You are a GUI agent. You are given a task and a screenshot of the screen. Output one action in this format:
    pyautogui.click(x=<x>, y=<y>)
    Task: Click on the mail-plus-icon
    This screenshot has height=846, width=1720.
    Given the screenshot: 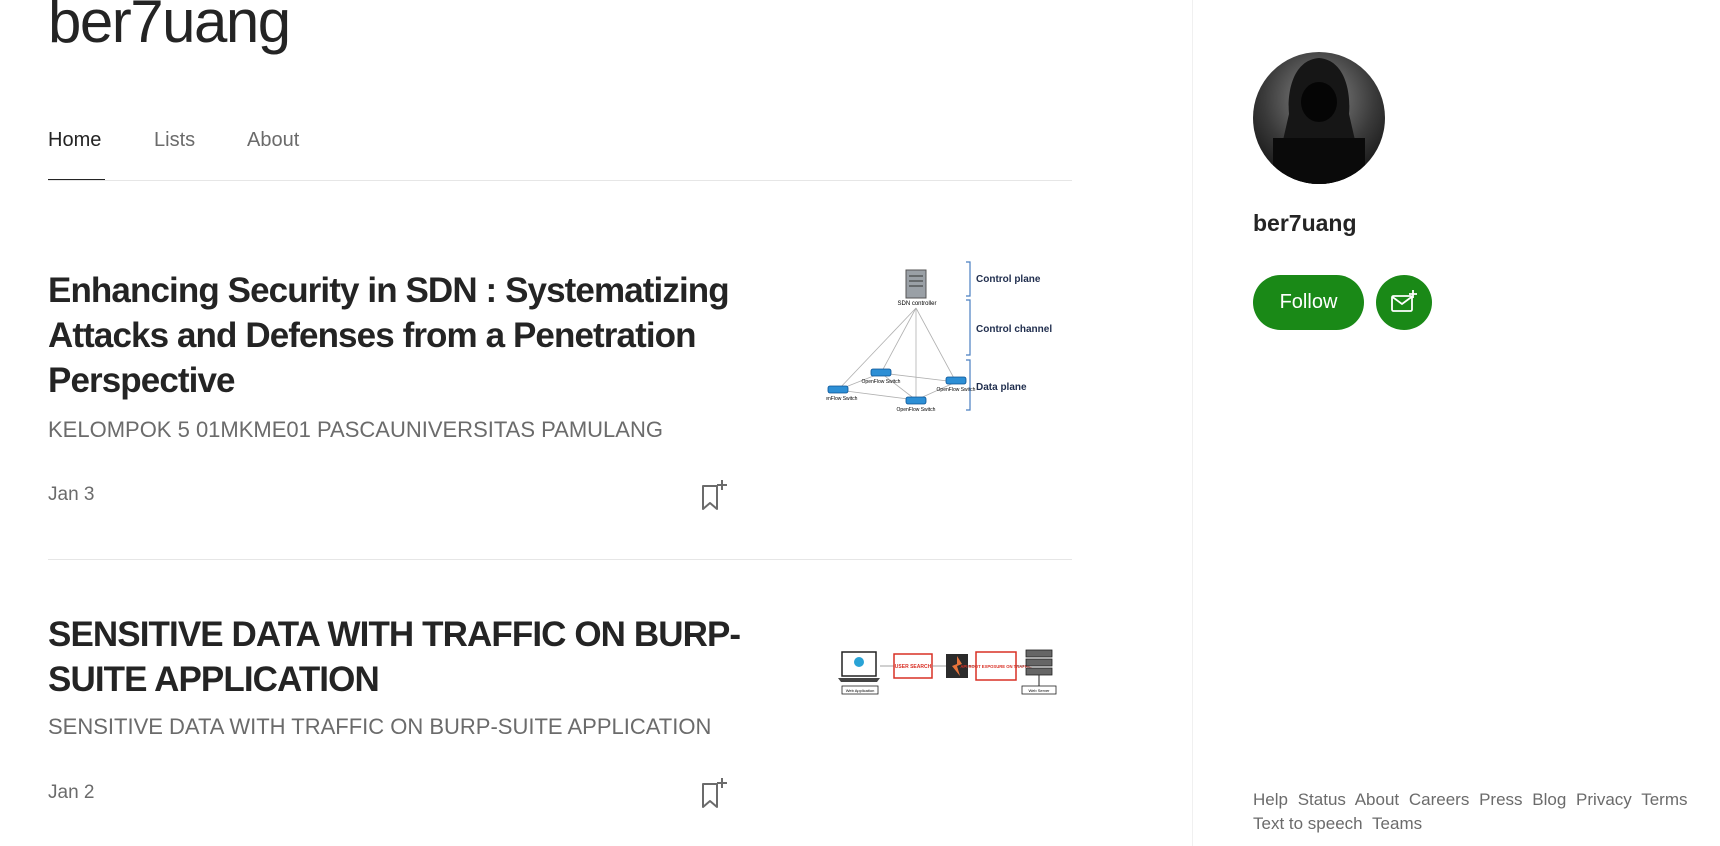 What is the action you would take?
    pyautogui.click(x=1404, y=301)
    